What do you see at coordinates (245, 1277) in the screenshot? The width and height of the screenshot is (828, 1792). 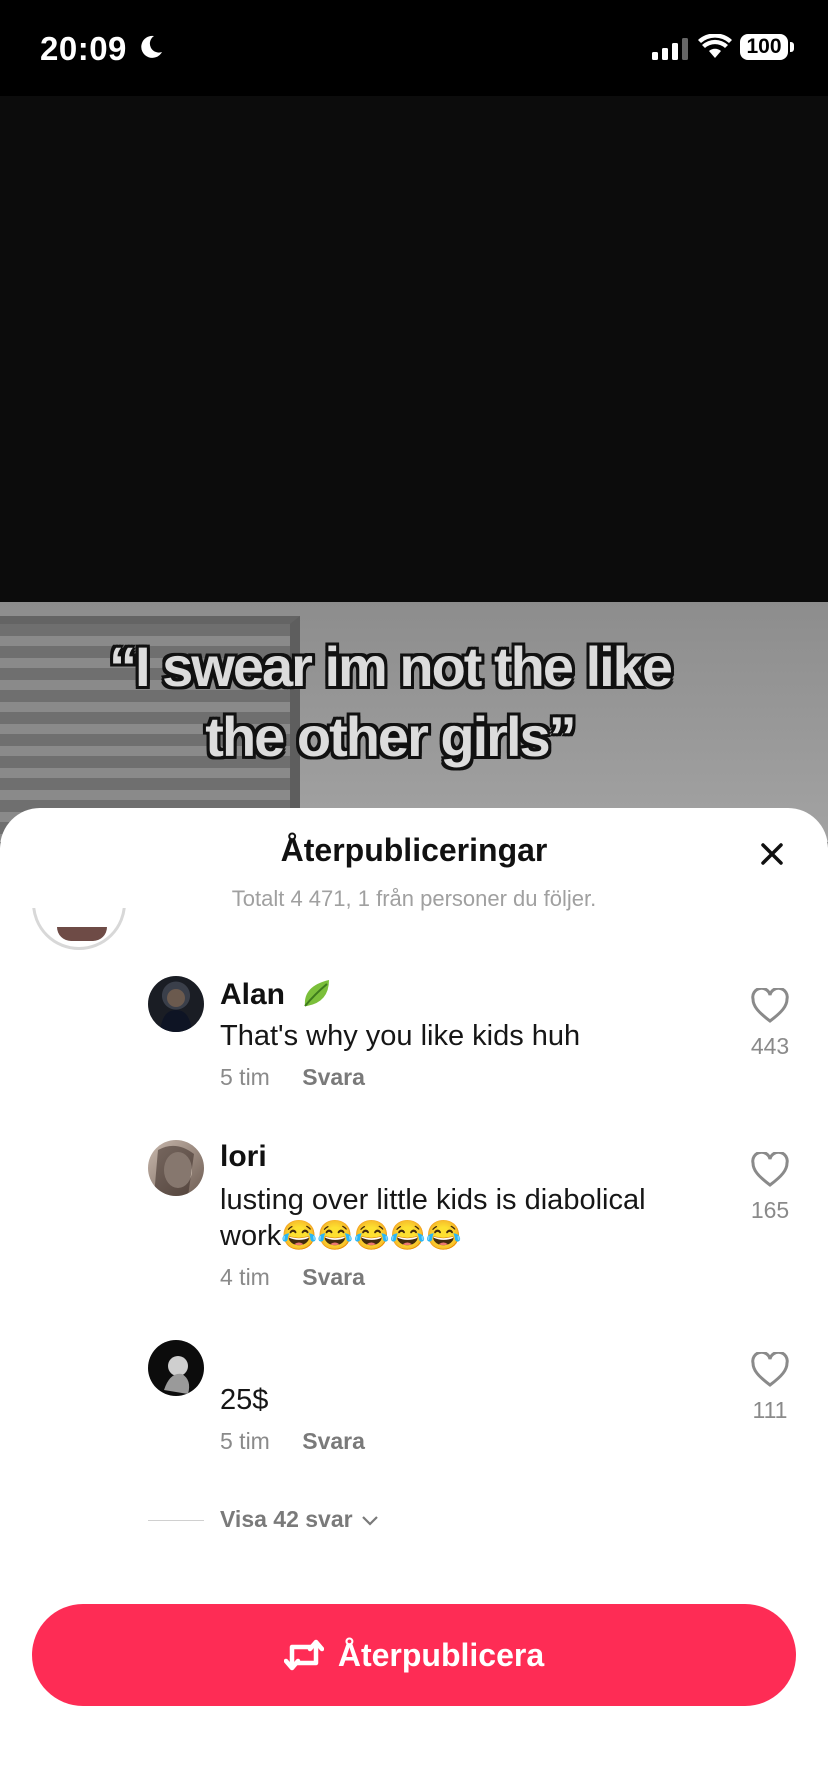 I see `comment-time: 4 tim` at bounding box center [245, 1277].